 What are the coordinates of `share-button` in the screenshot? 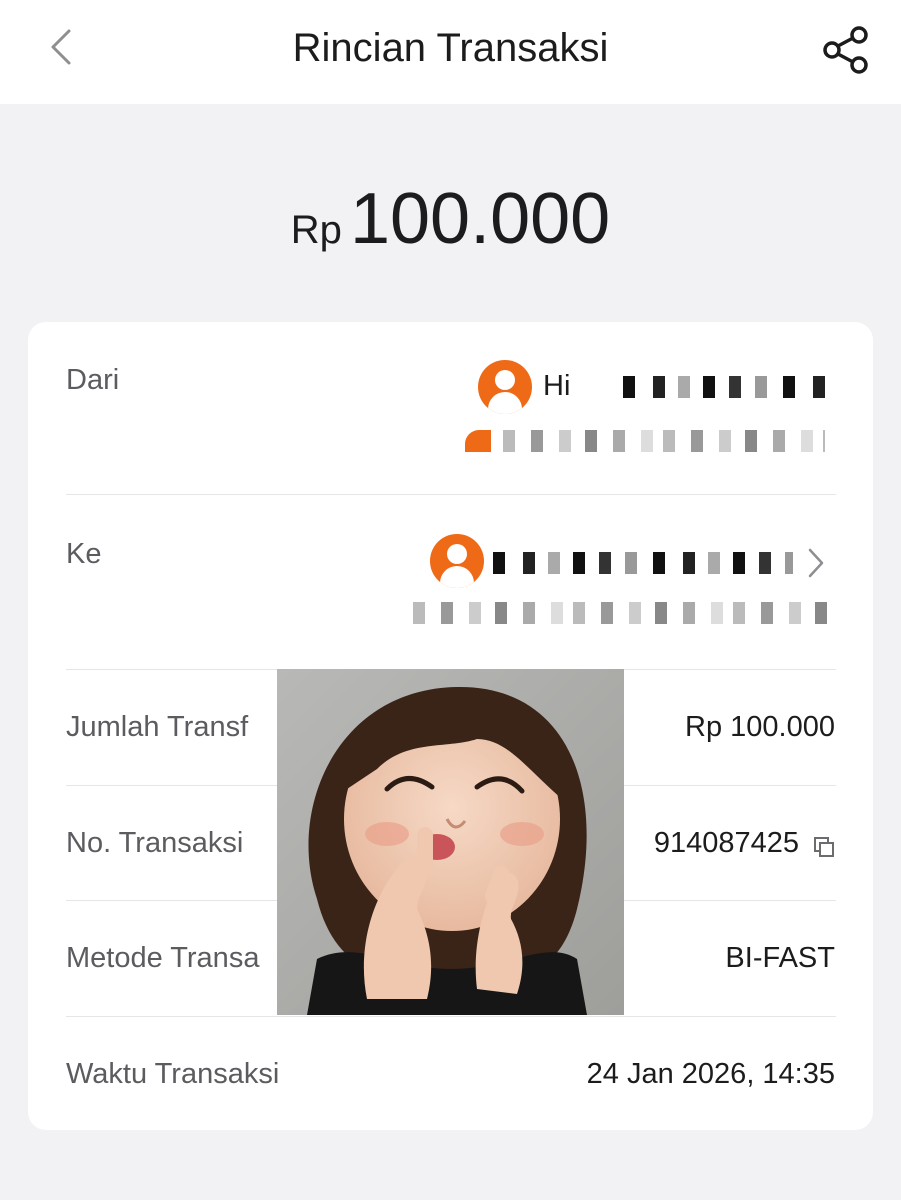 It's located at (846, 50).